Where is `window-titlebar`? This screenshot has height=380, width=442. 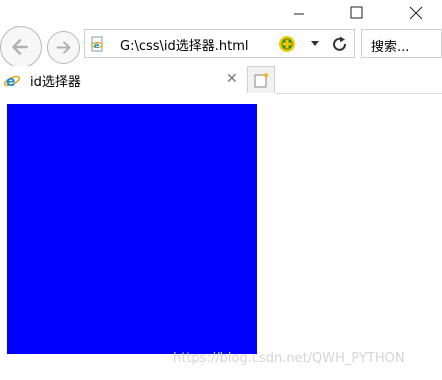 window-titlebar is located at coordinates (221, 14).